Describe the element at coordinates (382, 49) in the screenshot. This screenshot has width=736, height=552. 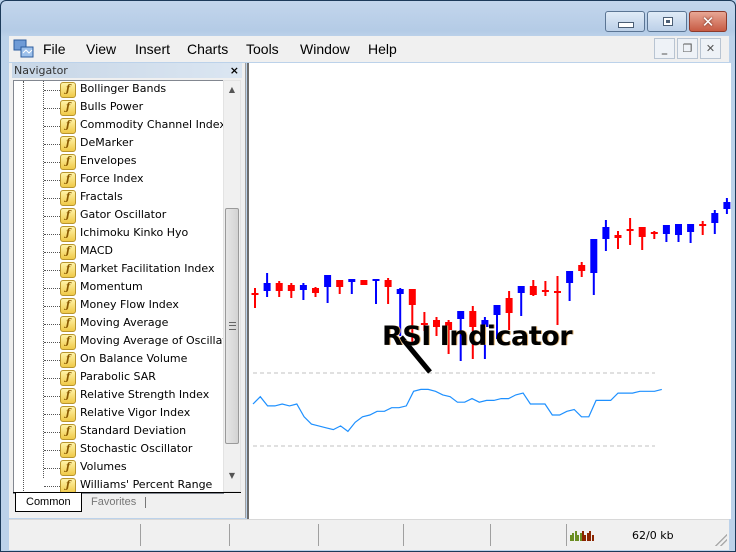
I see `menu-help: Help` at that location.